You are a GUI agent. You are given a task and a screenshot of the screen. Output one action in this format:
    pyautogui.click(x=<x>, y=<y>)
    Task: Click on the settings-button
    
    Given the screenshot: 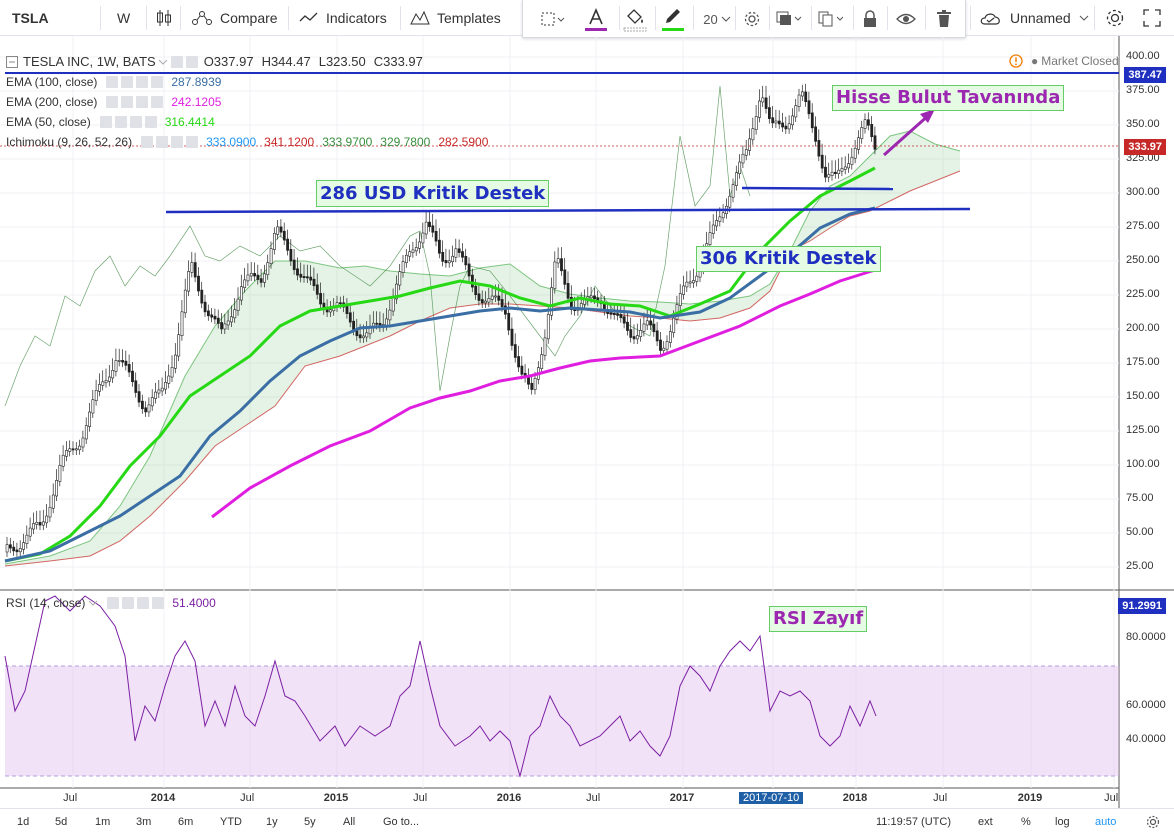 What is the action you would take?
    pyautogui.click(x=1115, y=18)
    